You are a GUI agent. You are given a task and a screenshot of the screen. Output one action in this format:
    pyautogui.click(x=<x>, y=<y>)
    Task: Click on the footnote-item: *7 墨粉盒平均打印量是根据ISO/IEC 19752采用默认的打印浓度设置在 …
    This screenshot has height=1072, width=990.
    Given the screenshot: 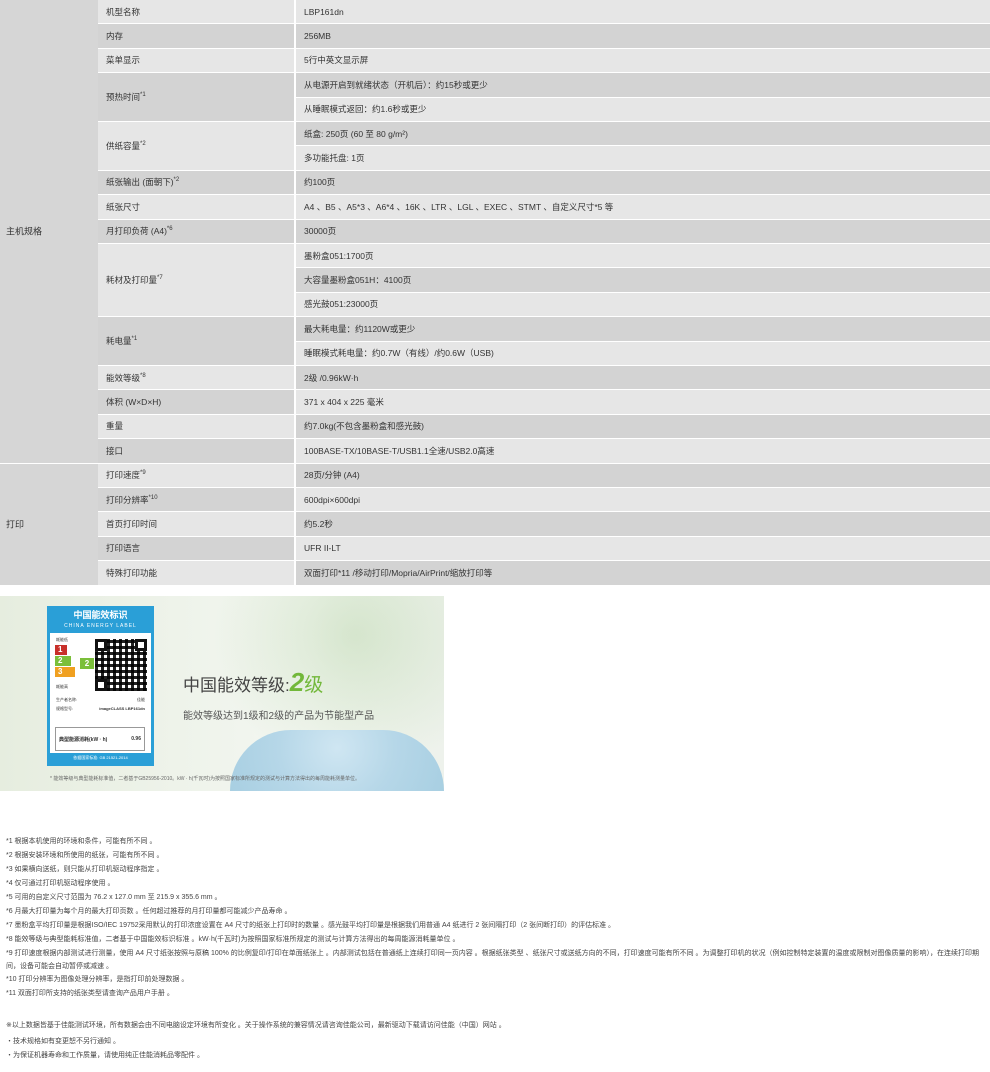 What is the action you would take?
    pyautogui.click(x=311, y=925)
    